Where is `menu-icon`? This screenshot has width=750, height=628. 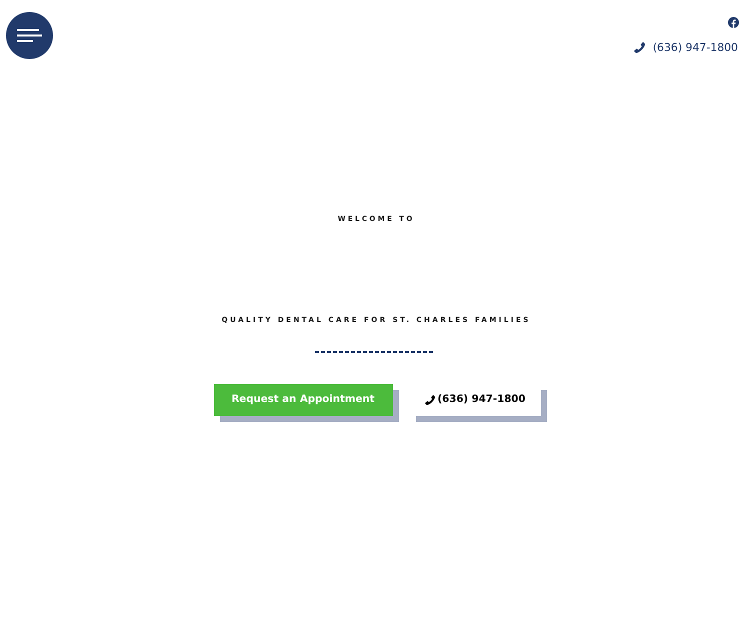
menu-icon is located at coordinates (29, 35).